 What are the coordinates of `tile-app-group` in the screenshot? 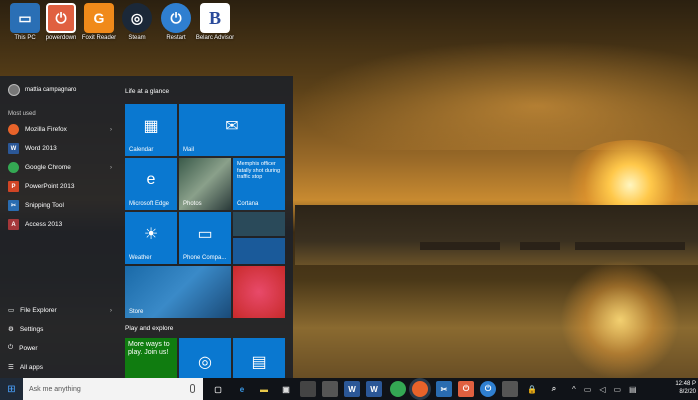 It's located at (259, 224).